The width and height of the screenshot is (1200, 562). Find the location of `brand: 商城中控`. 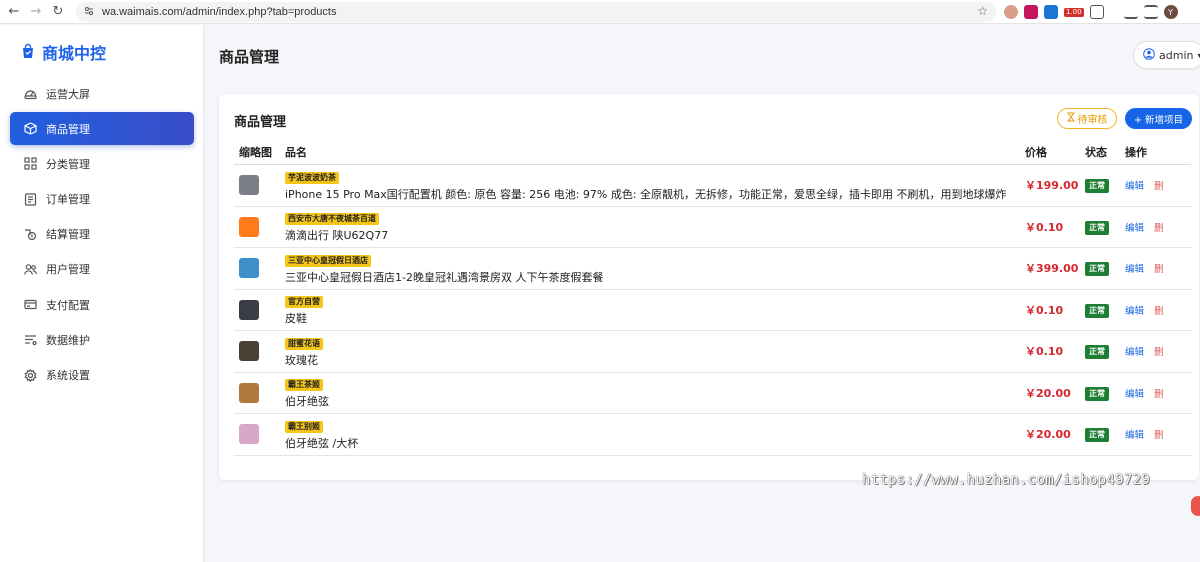

brand: 商城中控 is located at coordinates (63, 52).